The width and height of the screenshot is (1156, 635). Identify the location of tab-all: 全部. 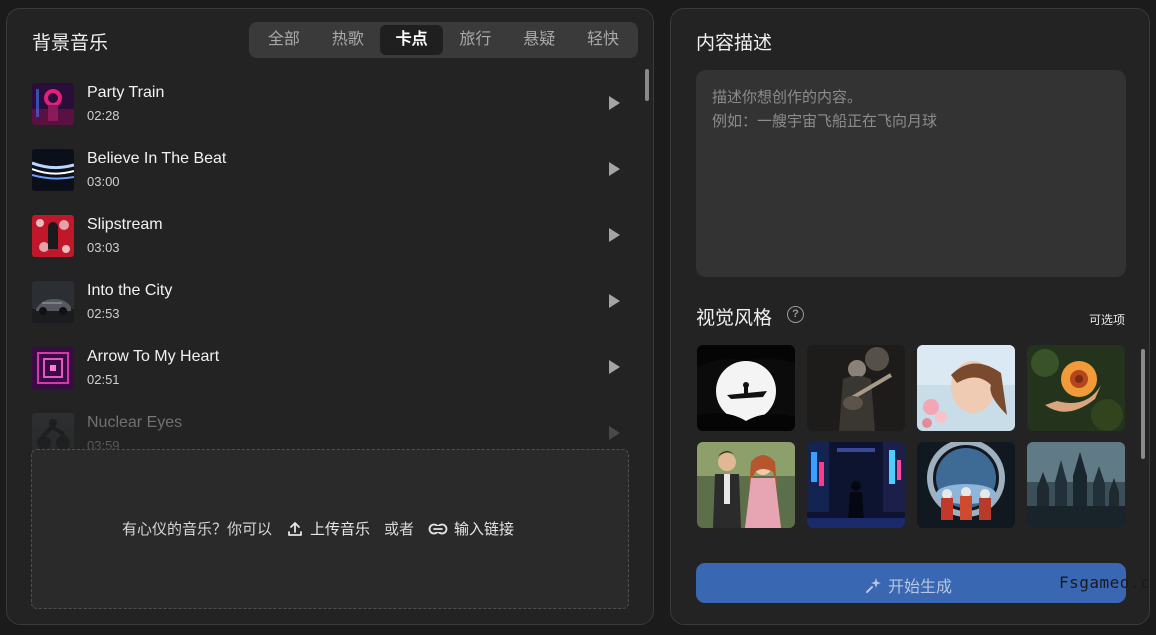
(284, 40).